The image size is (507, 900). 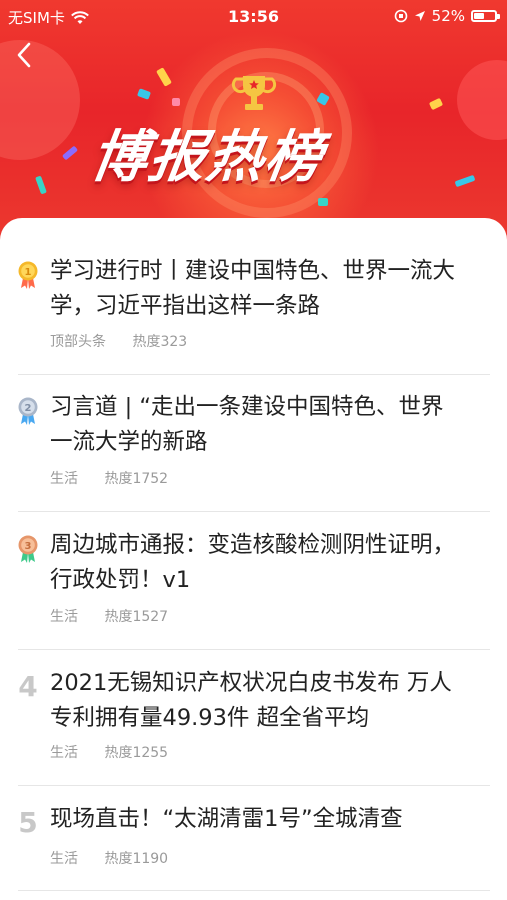 What do you see at coordinates (479, 16) in the screenshot?
I see `battery-fill` at bounding box center [479, 16].